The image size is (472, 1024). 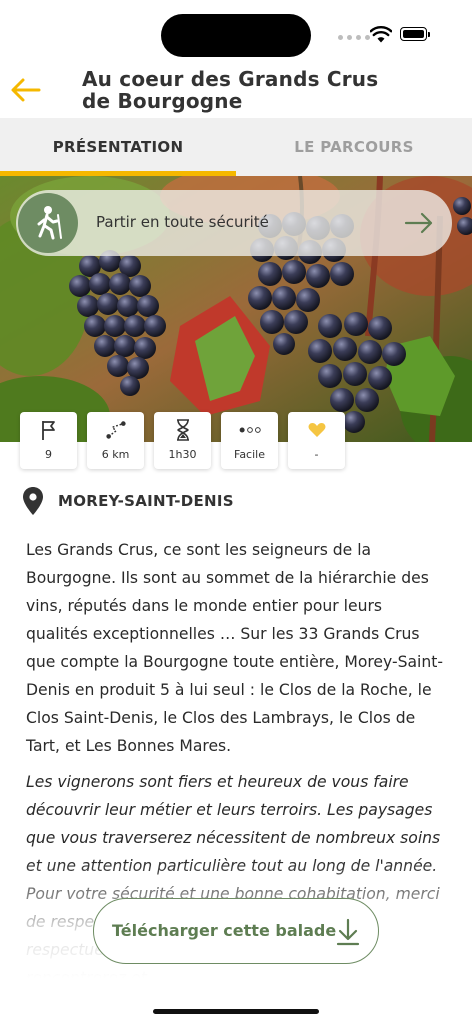 I want to click on stat-steps: 9, so click(x=48, y=440).